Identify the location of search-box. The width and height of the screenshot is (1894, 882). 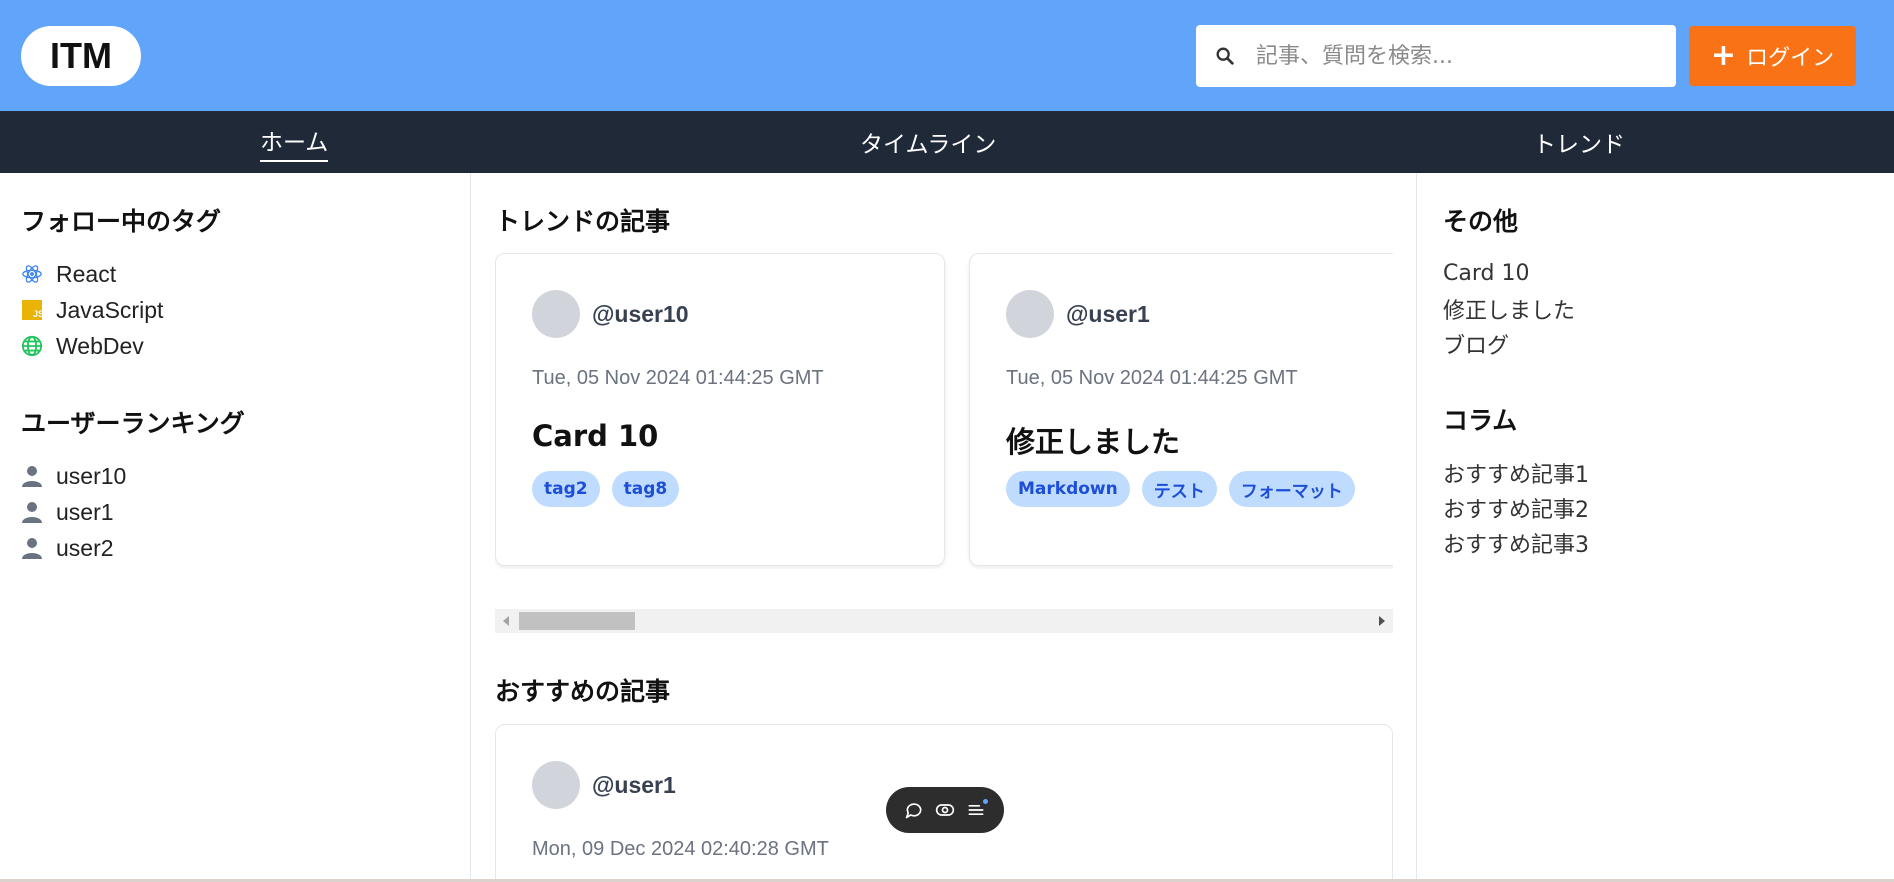
(1436, 56).